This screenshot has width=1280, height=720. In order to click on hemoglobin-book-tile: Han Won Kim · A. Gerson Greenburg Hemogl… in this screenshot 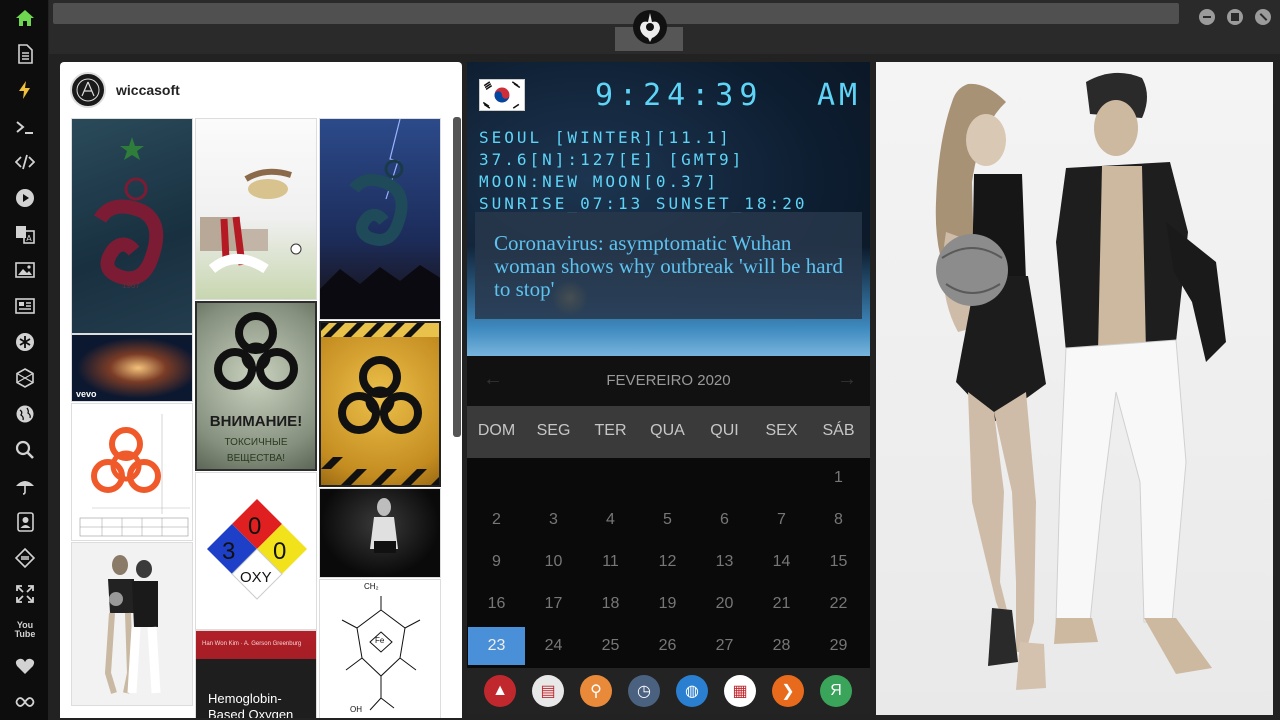, I will do `click(256, 674)`.